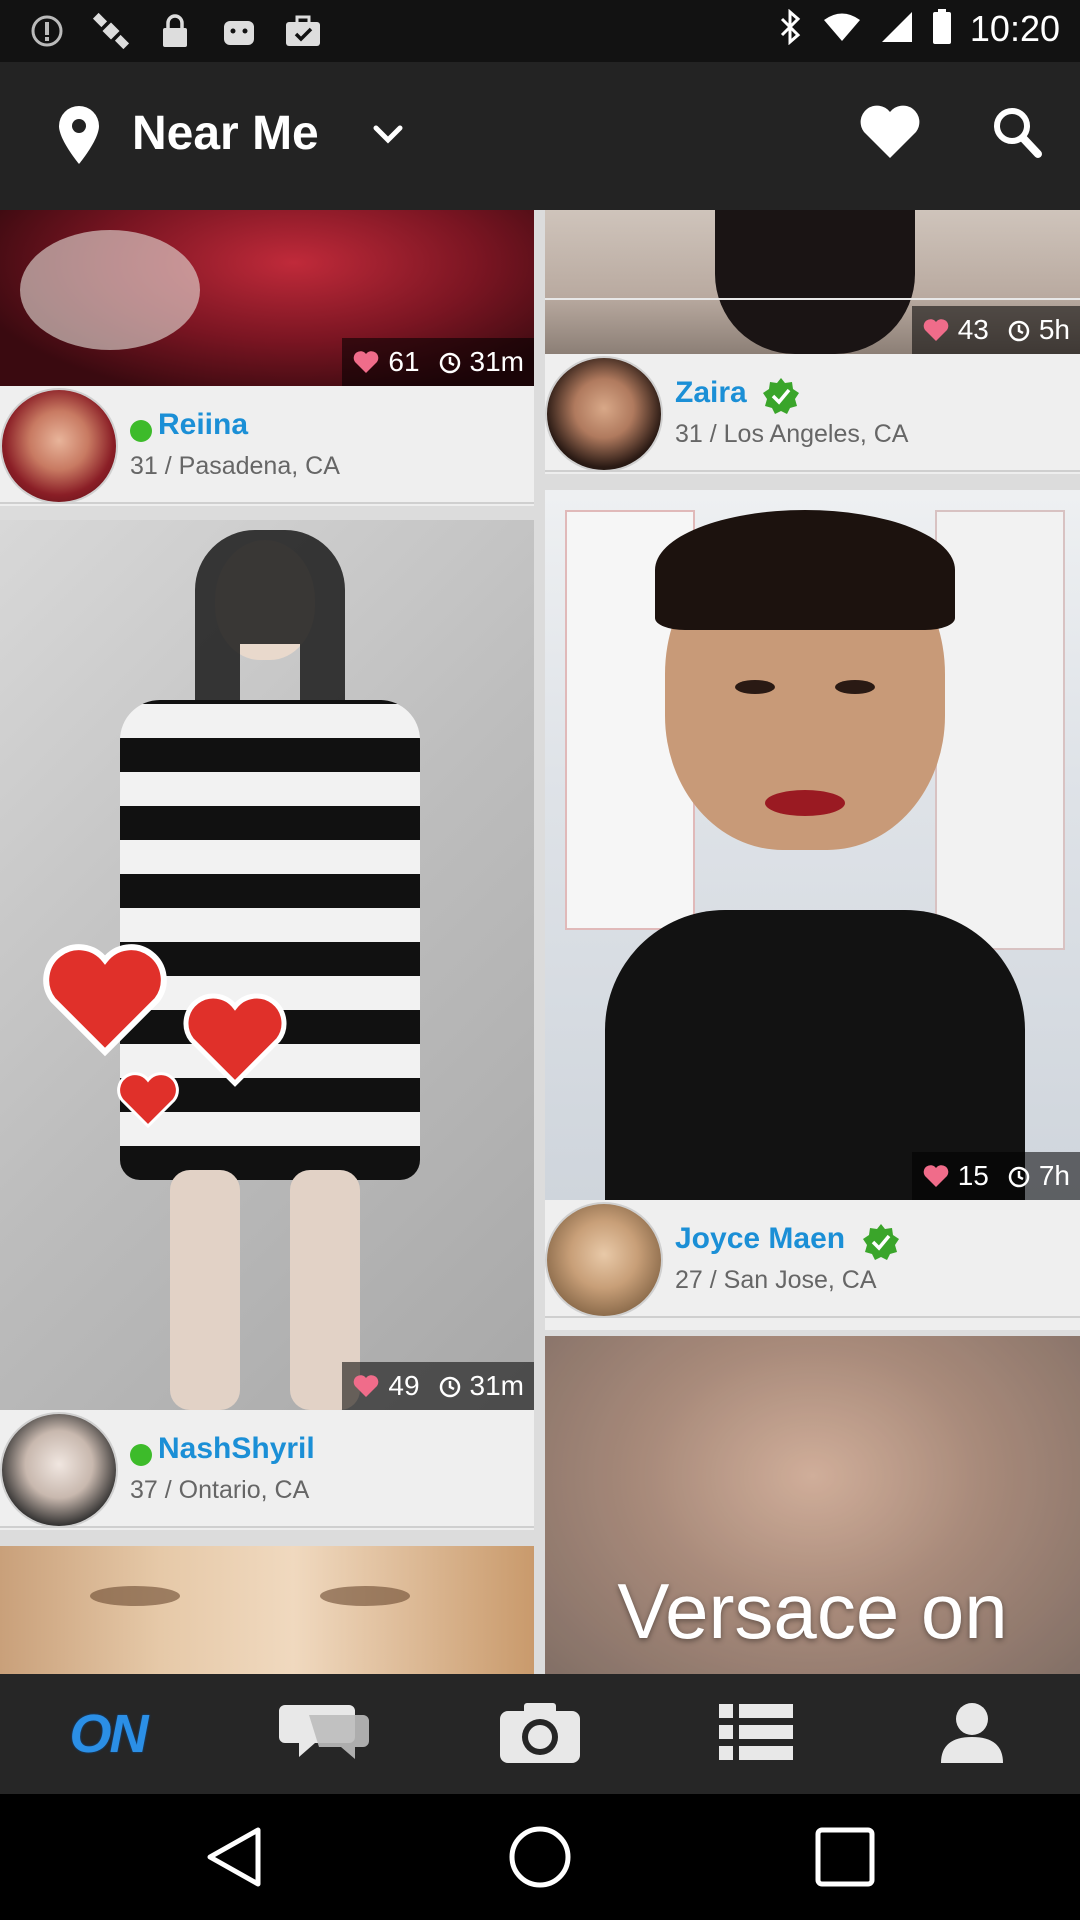 The width and height of the screenshot is (1080, 1920). Describe the element at coordinates (776, 1280) in the screenshot. I see `age-location: 27 / San Jose, CA` at that location.